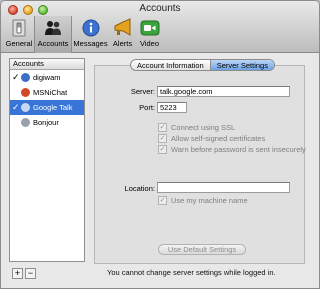  Describe the element at coordinates (19, 28) in the screenshot. I see `light-switch-icon` at that location.